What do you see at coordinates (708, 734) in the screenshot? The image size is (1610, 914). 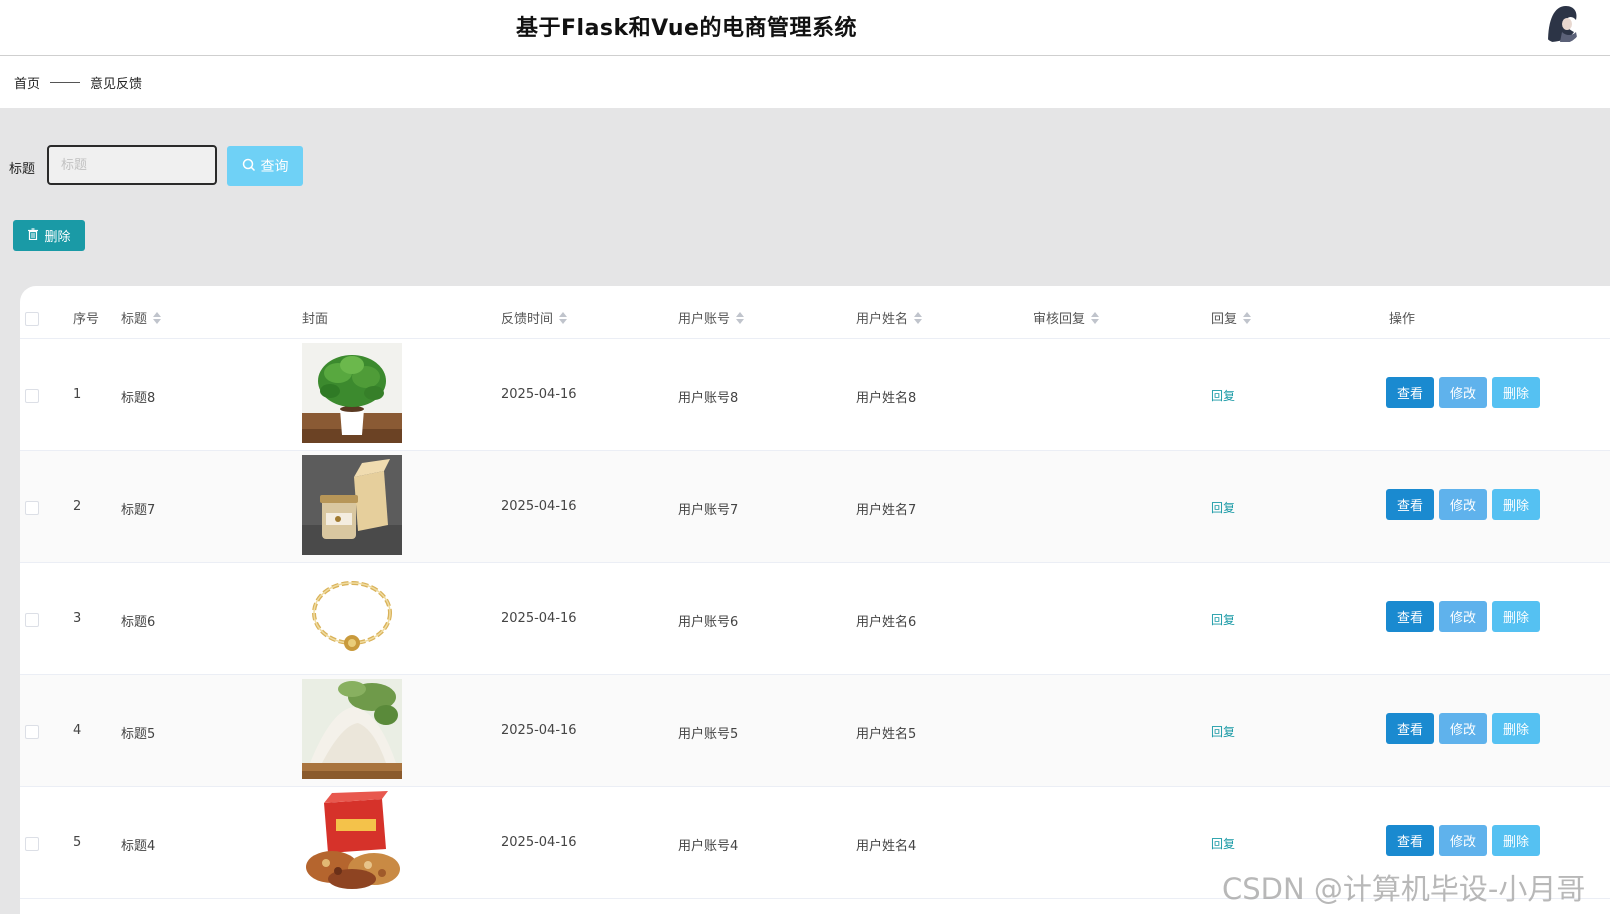 I see `row-account: 用户账号5` at bounding box center [708, 734].